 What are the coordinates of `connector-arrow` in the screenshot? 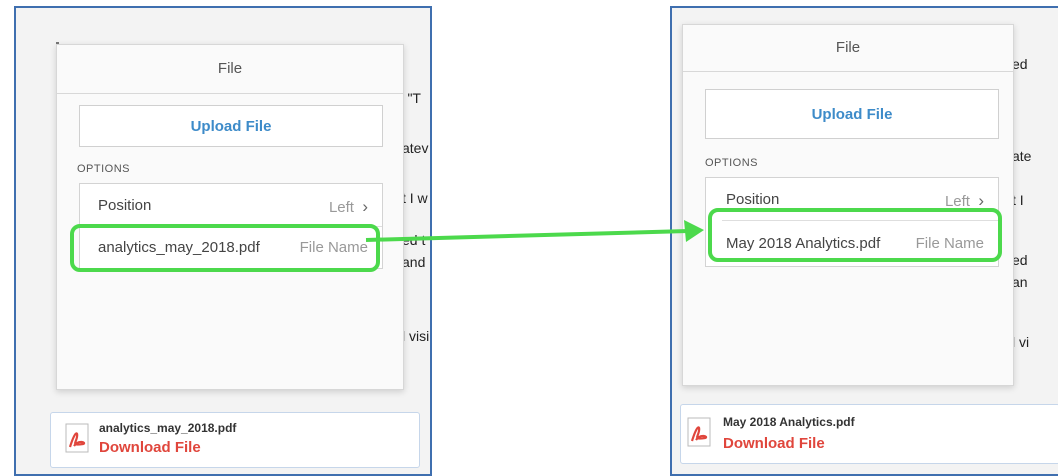 It's located at (534, 231).